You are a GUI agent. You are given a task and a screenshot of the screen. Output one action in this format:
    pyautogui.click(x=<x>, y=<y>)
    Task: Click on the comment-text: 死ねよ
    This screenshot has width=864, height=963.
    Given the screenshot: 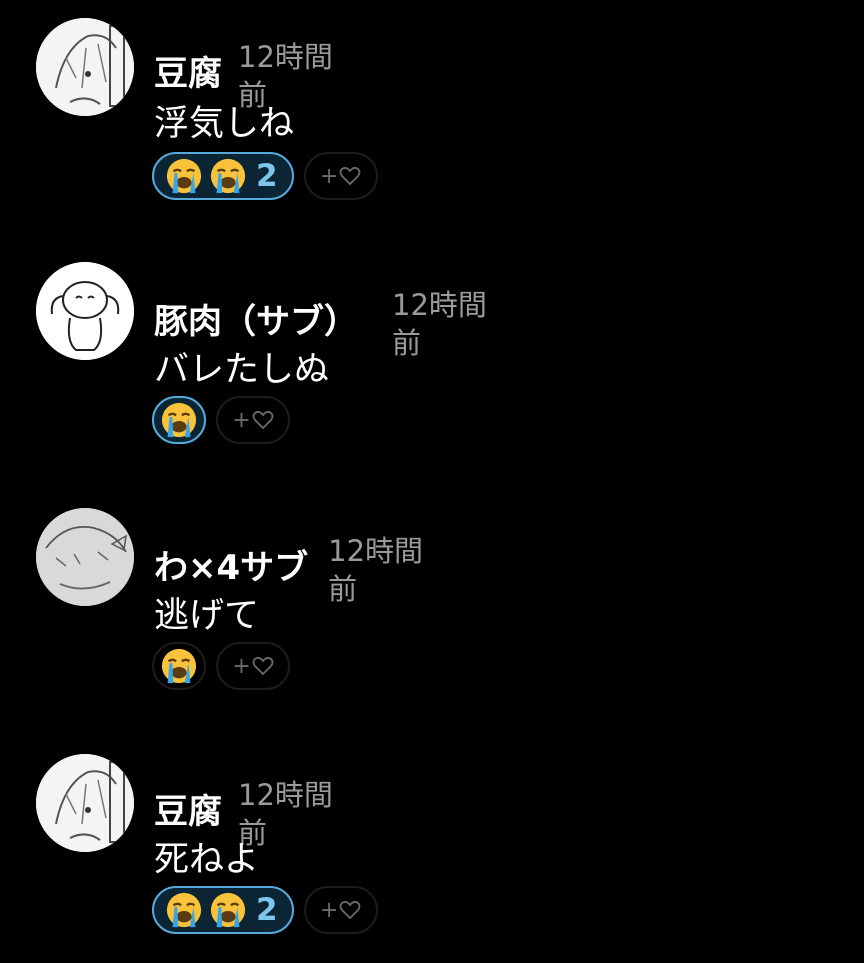 What is the action you would take?
    pyautogui.click(x=207, y=860)
    